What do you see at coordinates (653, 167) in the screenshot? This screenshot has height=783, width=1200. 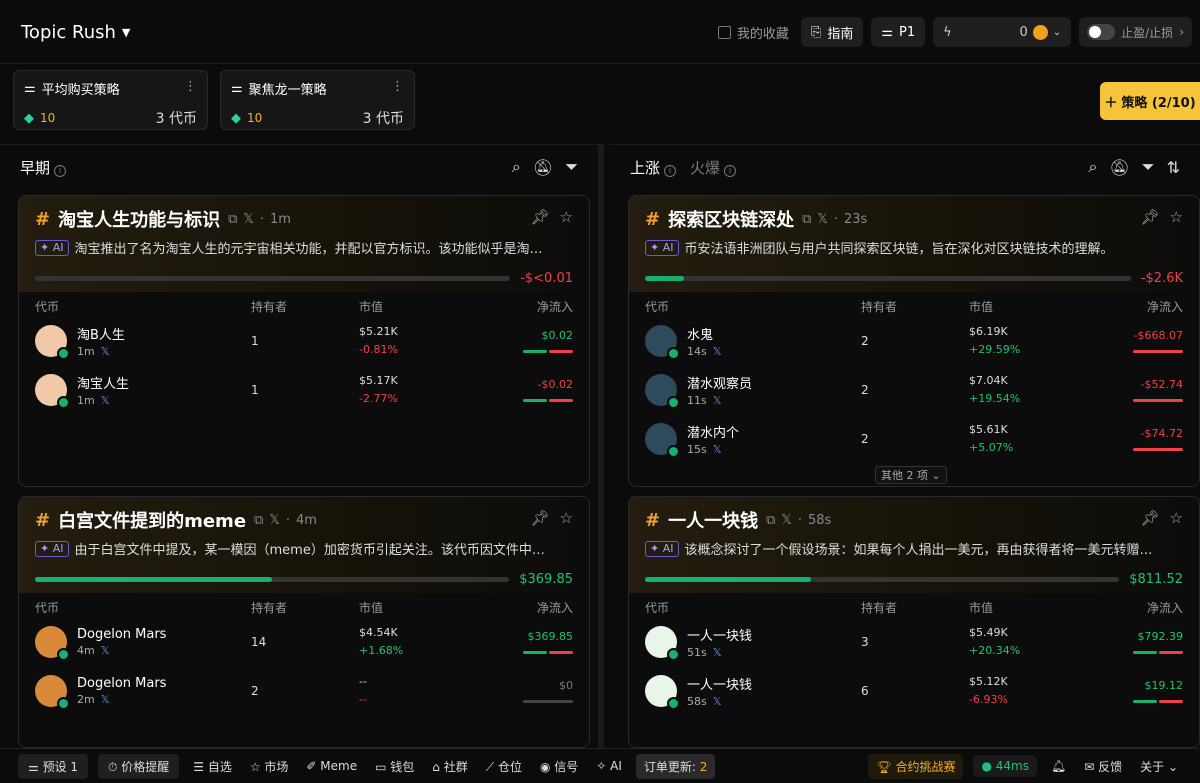 I see `tab-rising: 上涨 i` at bounding box center [653, 167].